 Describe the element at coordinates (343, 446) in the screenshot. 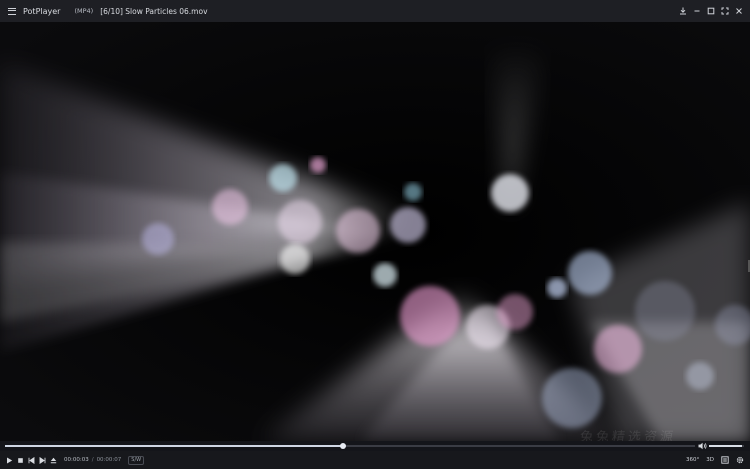

I see `seek-thumb` at that location.